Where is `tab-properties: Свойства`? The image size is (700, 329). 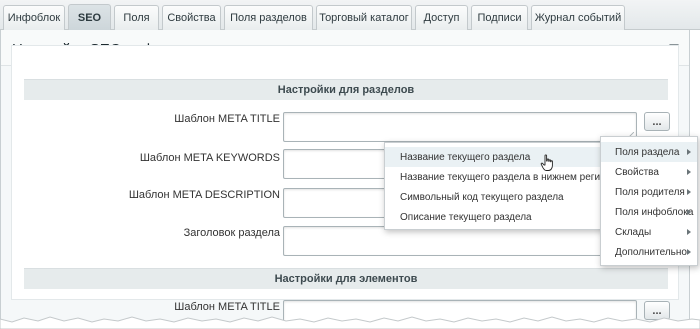 tab-properties: Свойства is located at coordinates (191, 17).